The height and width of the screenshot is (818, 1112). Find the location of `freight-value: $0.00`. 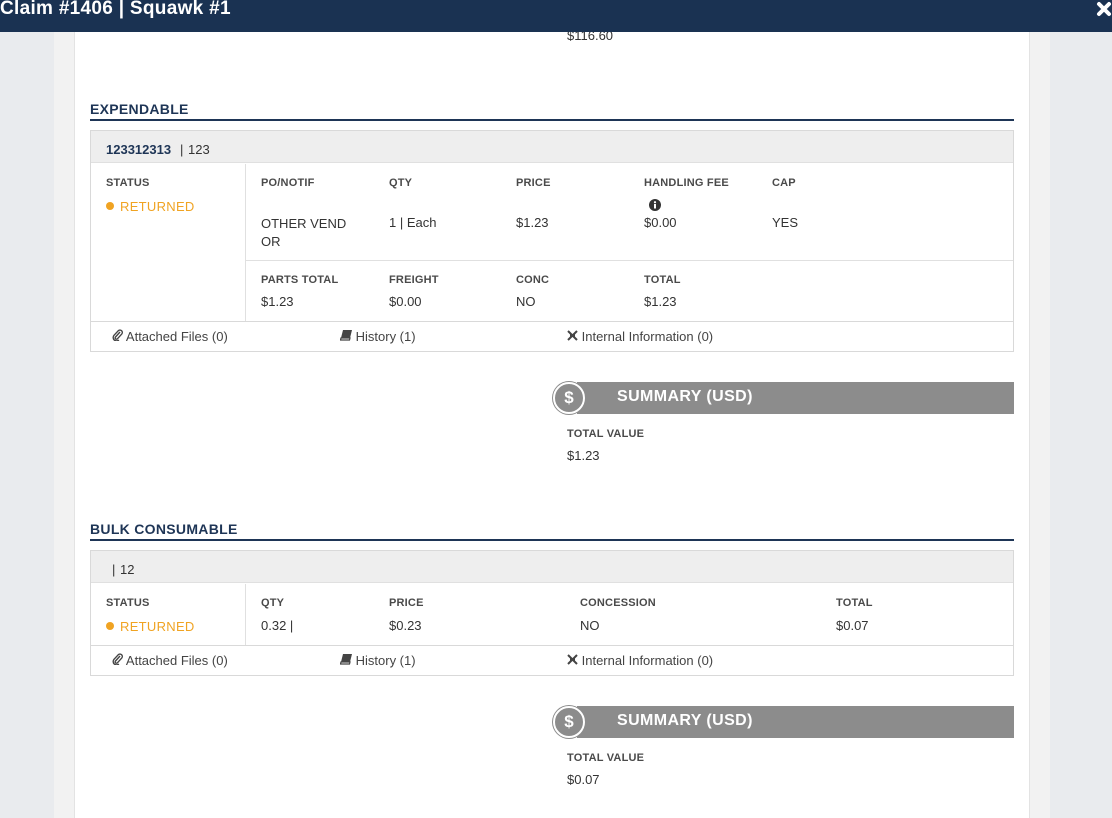

freight-value: $0.00 is located at coordinates (405, 301).